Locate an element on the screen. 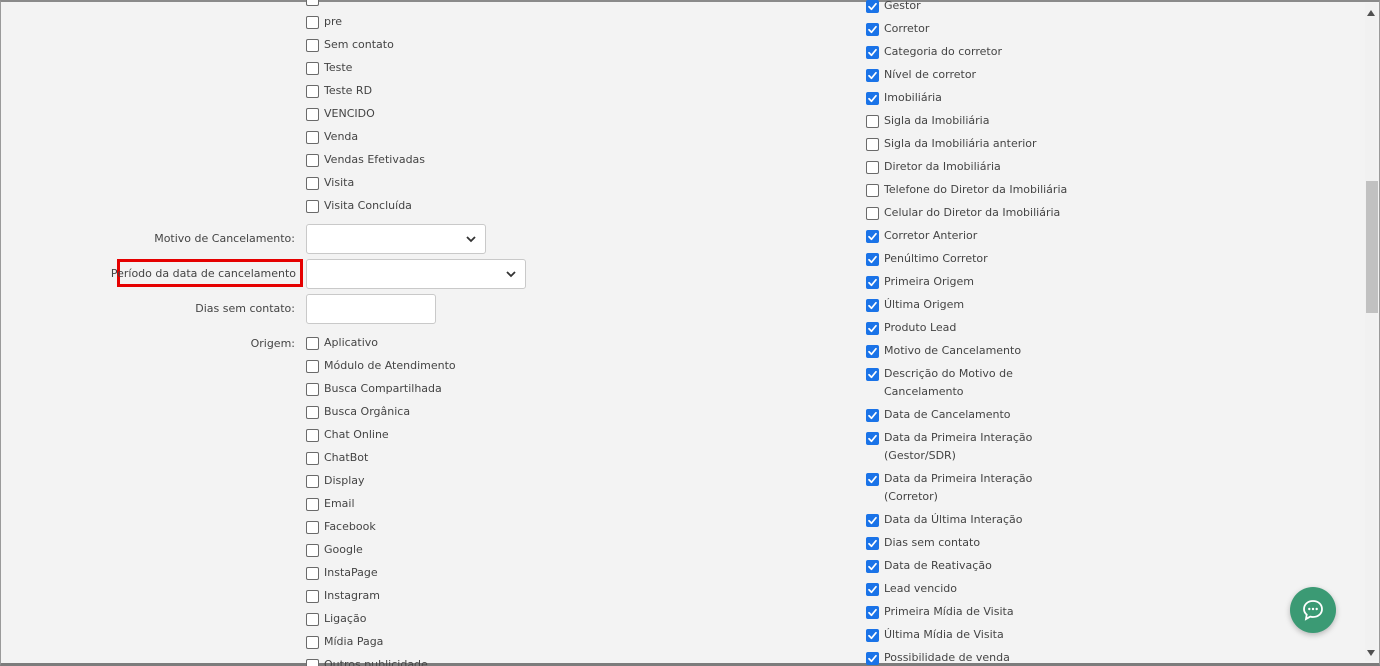  checkbox-row-display: Display is located at coordinates (335, 481).